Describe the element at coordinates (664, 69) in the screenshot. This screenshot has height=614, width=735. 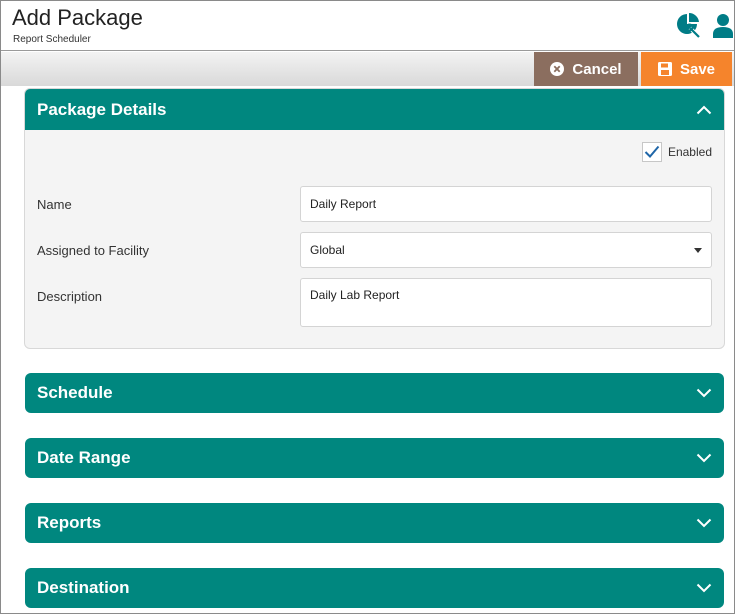
I see `save-icon` at that location.